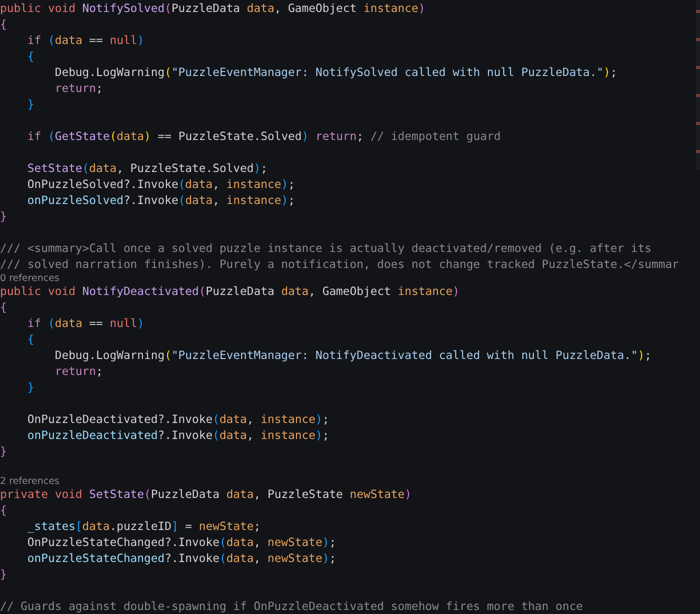  Describe the element at coordinates (178, 435) in the screenshot. I see `code-line: onPuzzleDeactivated?.Invoke(data, instance);` at that location.